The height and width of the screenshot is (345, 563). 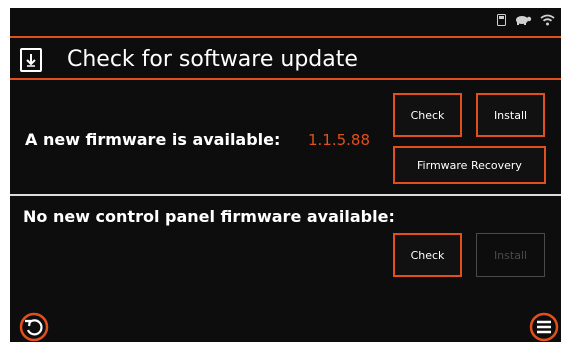 I want to click on firmware-available-label: A new firmware is available:, so click(x=153, y=139).